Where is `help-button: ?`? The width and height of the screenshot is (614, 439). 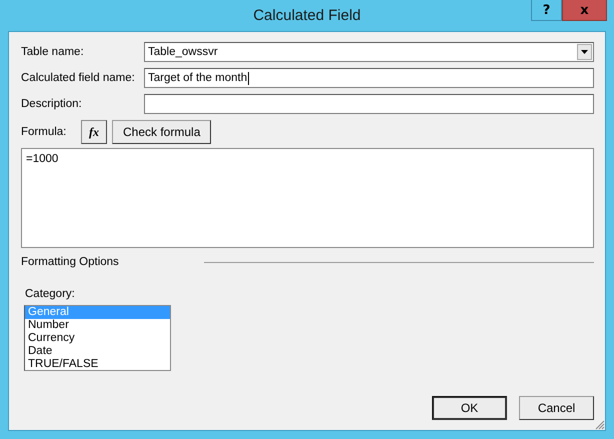
help-button: ? is located at coordinates (546, 10).